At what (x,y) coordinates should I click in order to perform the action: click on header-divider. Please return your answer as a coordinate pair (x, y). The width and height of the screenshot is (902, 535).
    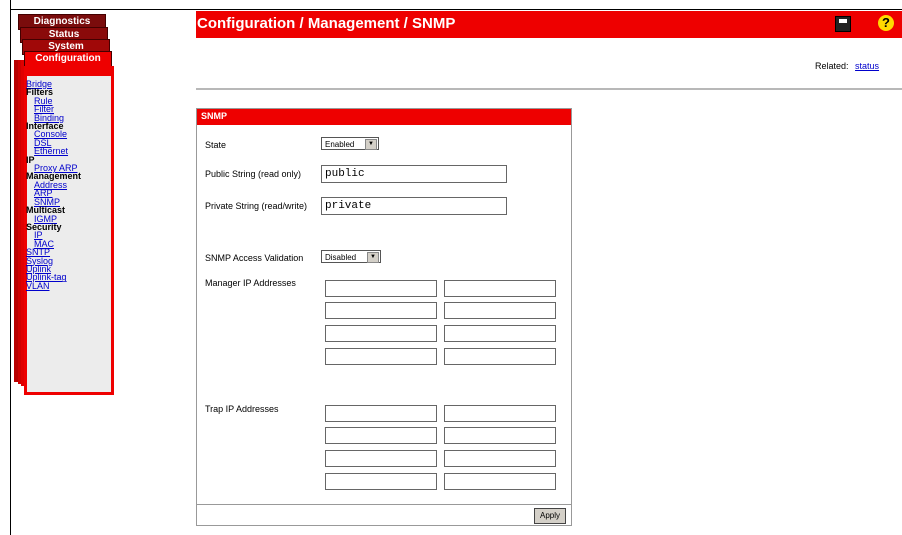
    Looking at the image, I should click on (549, 89).